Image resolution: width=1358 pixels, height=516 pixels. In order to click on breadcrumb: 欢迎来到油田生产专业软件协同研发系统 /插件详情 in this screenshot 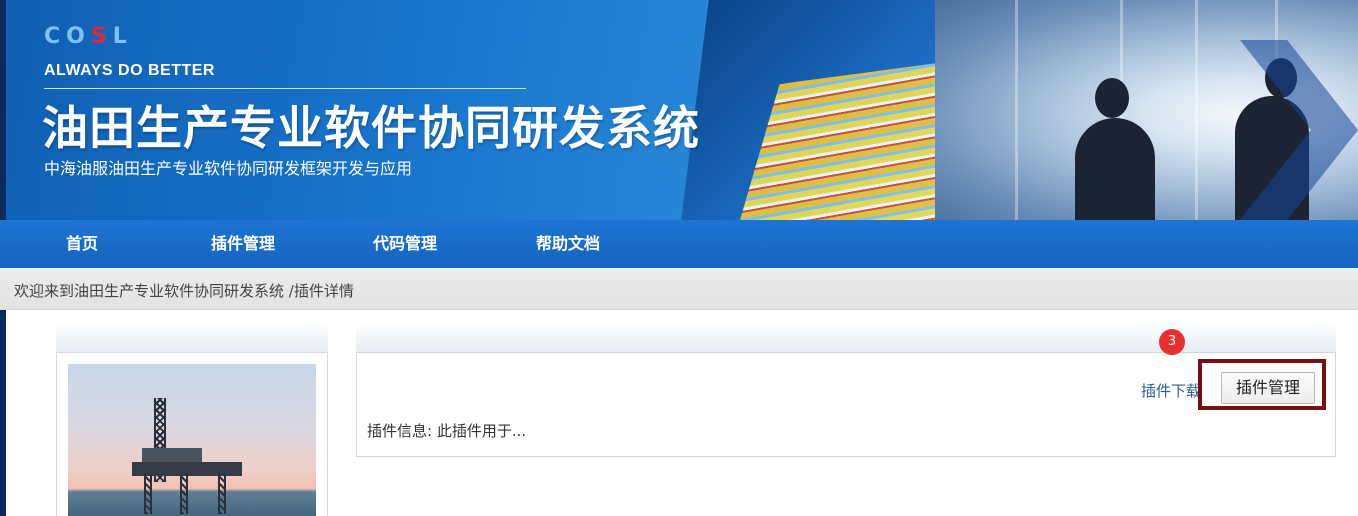, I will do `click(679, 289)`.